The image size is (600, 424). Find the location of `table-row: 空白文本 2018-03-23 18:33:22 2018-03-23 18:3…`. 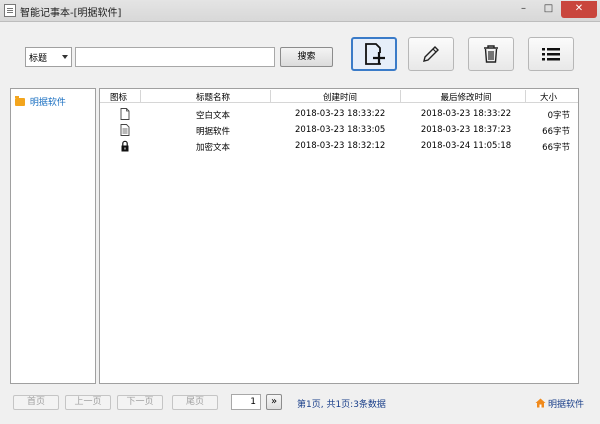

table-row: 空白文本 2018-03-23 18:33:22 2018-03-23 18:3… is located at coordinates (339, 114).